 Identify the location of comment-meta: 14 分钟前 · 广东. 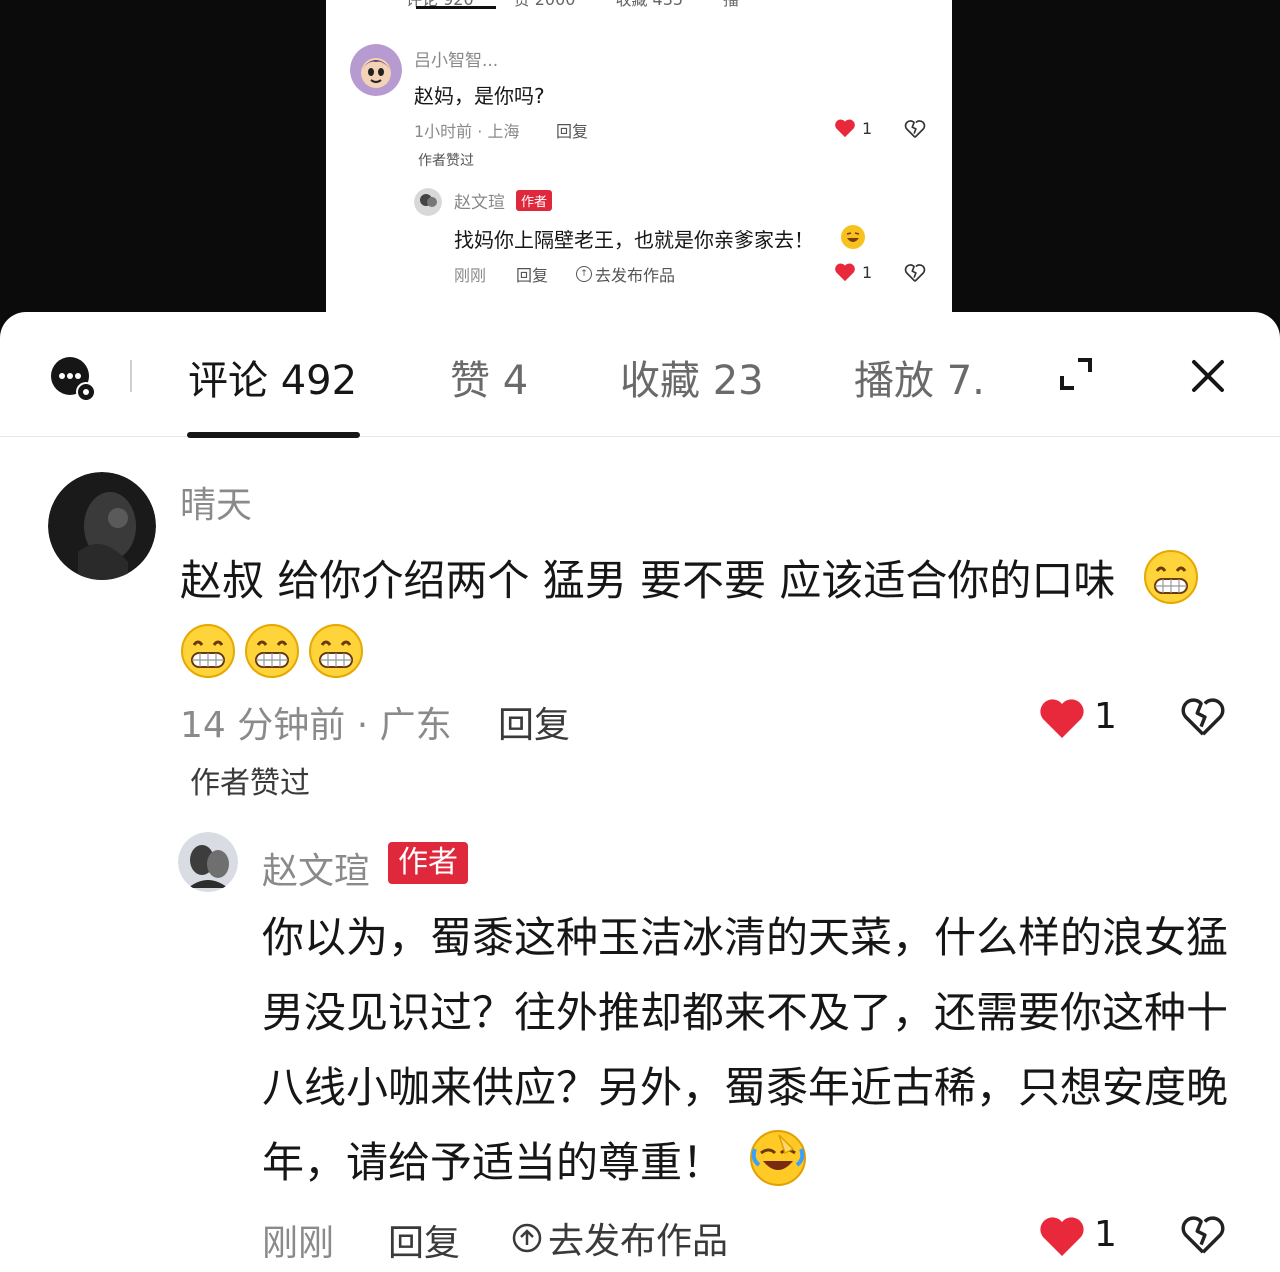
(316, 725).